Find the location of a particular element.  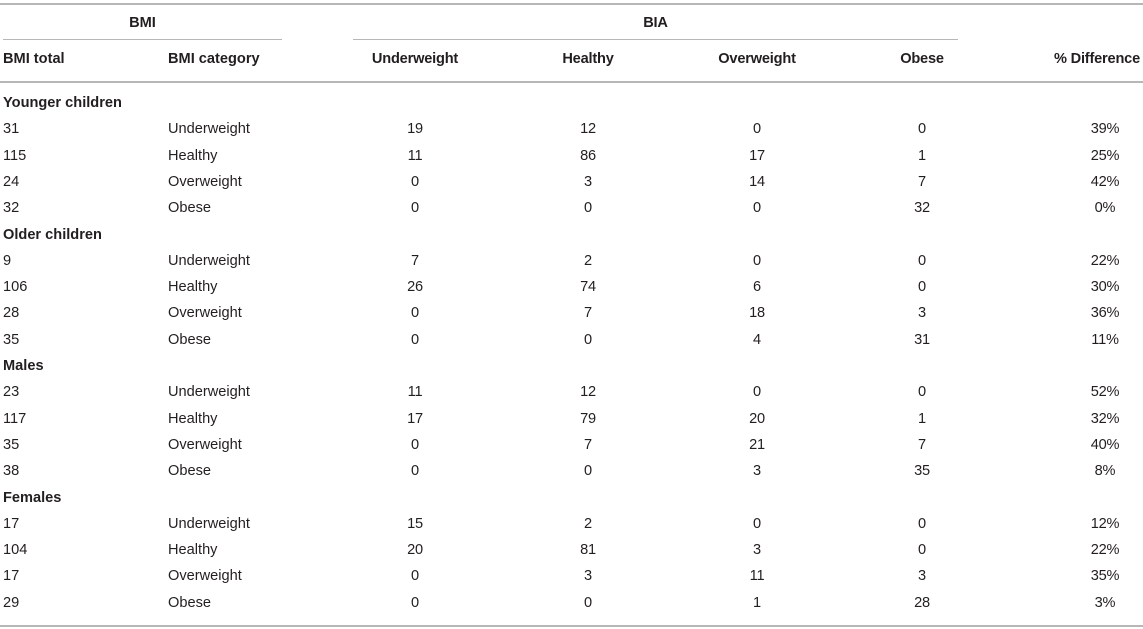

cell-percent-difference: 3% is located at coordinates (1105, 602).